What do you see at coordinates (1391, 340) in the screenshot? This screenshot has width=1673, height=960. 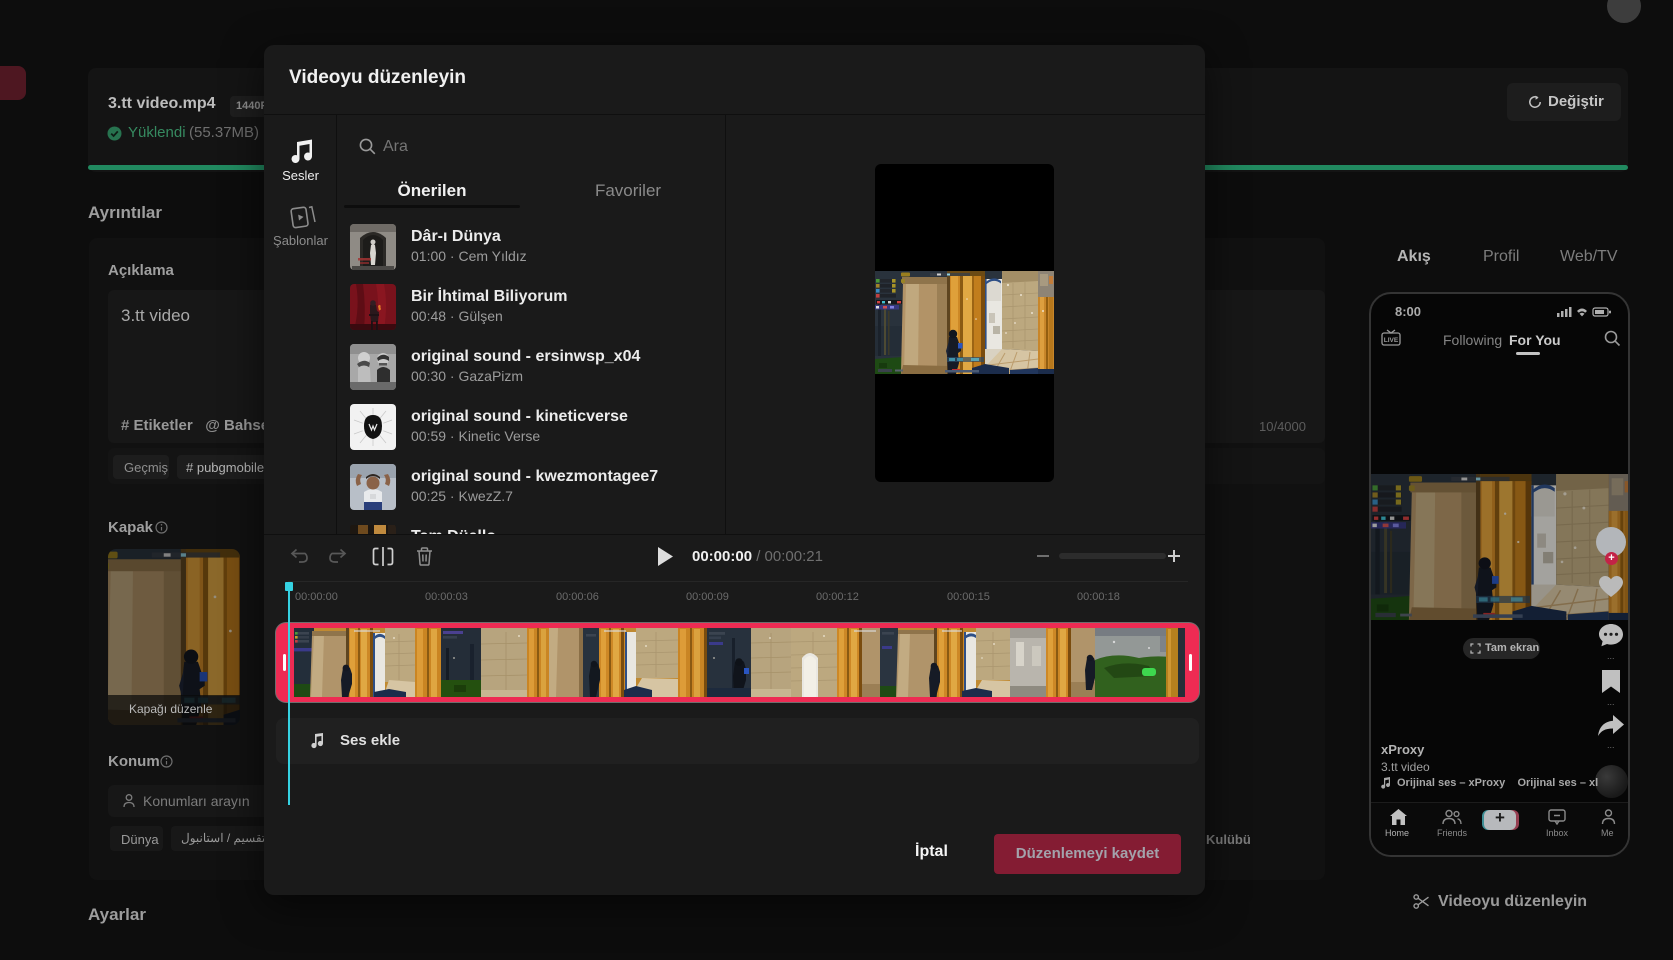 I see `svg-text: LIVE` at bounding box center [1391, 340].